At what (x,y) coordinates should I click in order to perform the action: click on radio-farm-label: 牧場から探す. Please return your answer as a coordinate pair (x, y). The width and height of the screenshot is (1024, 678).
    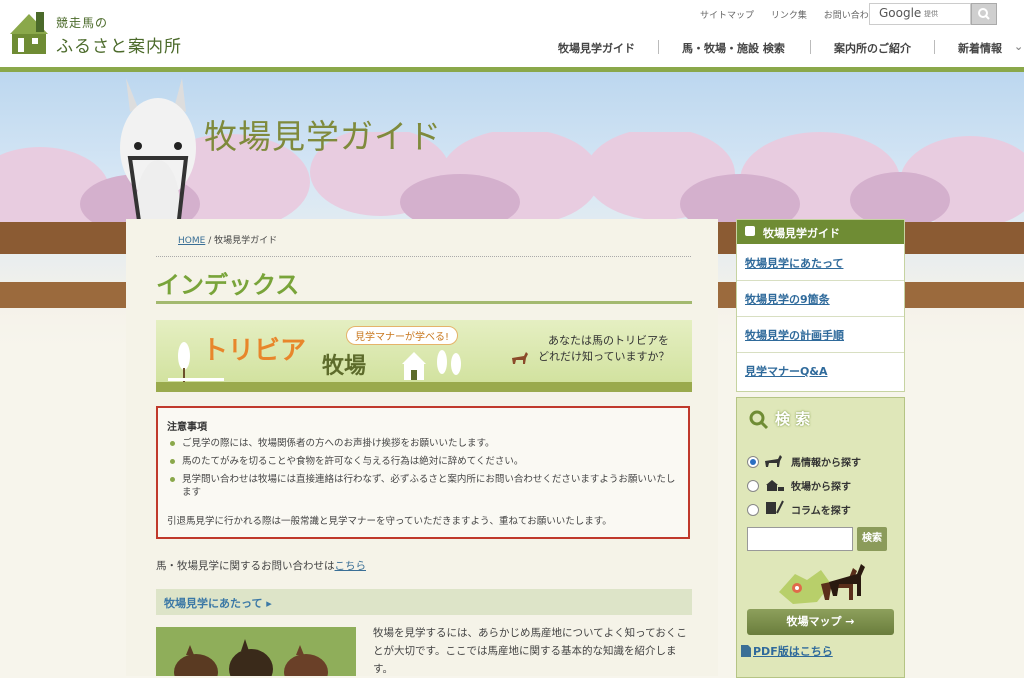
    Looking at the image, I should click on (821, 485).